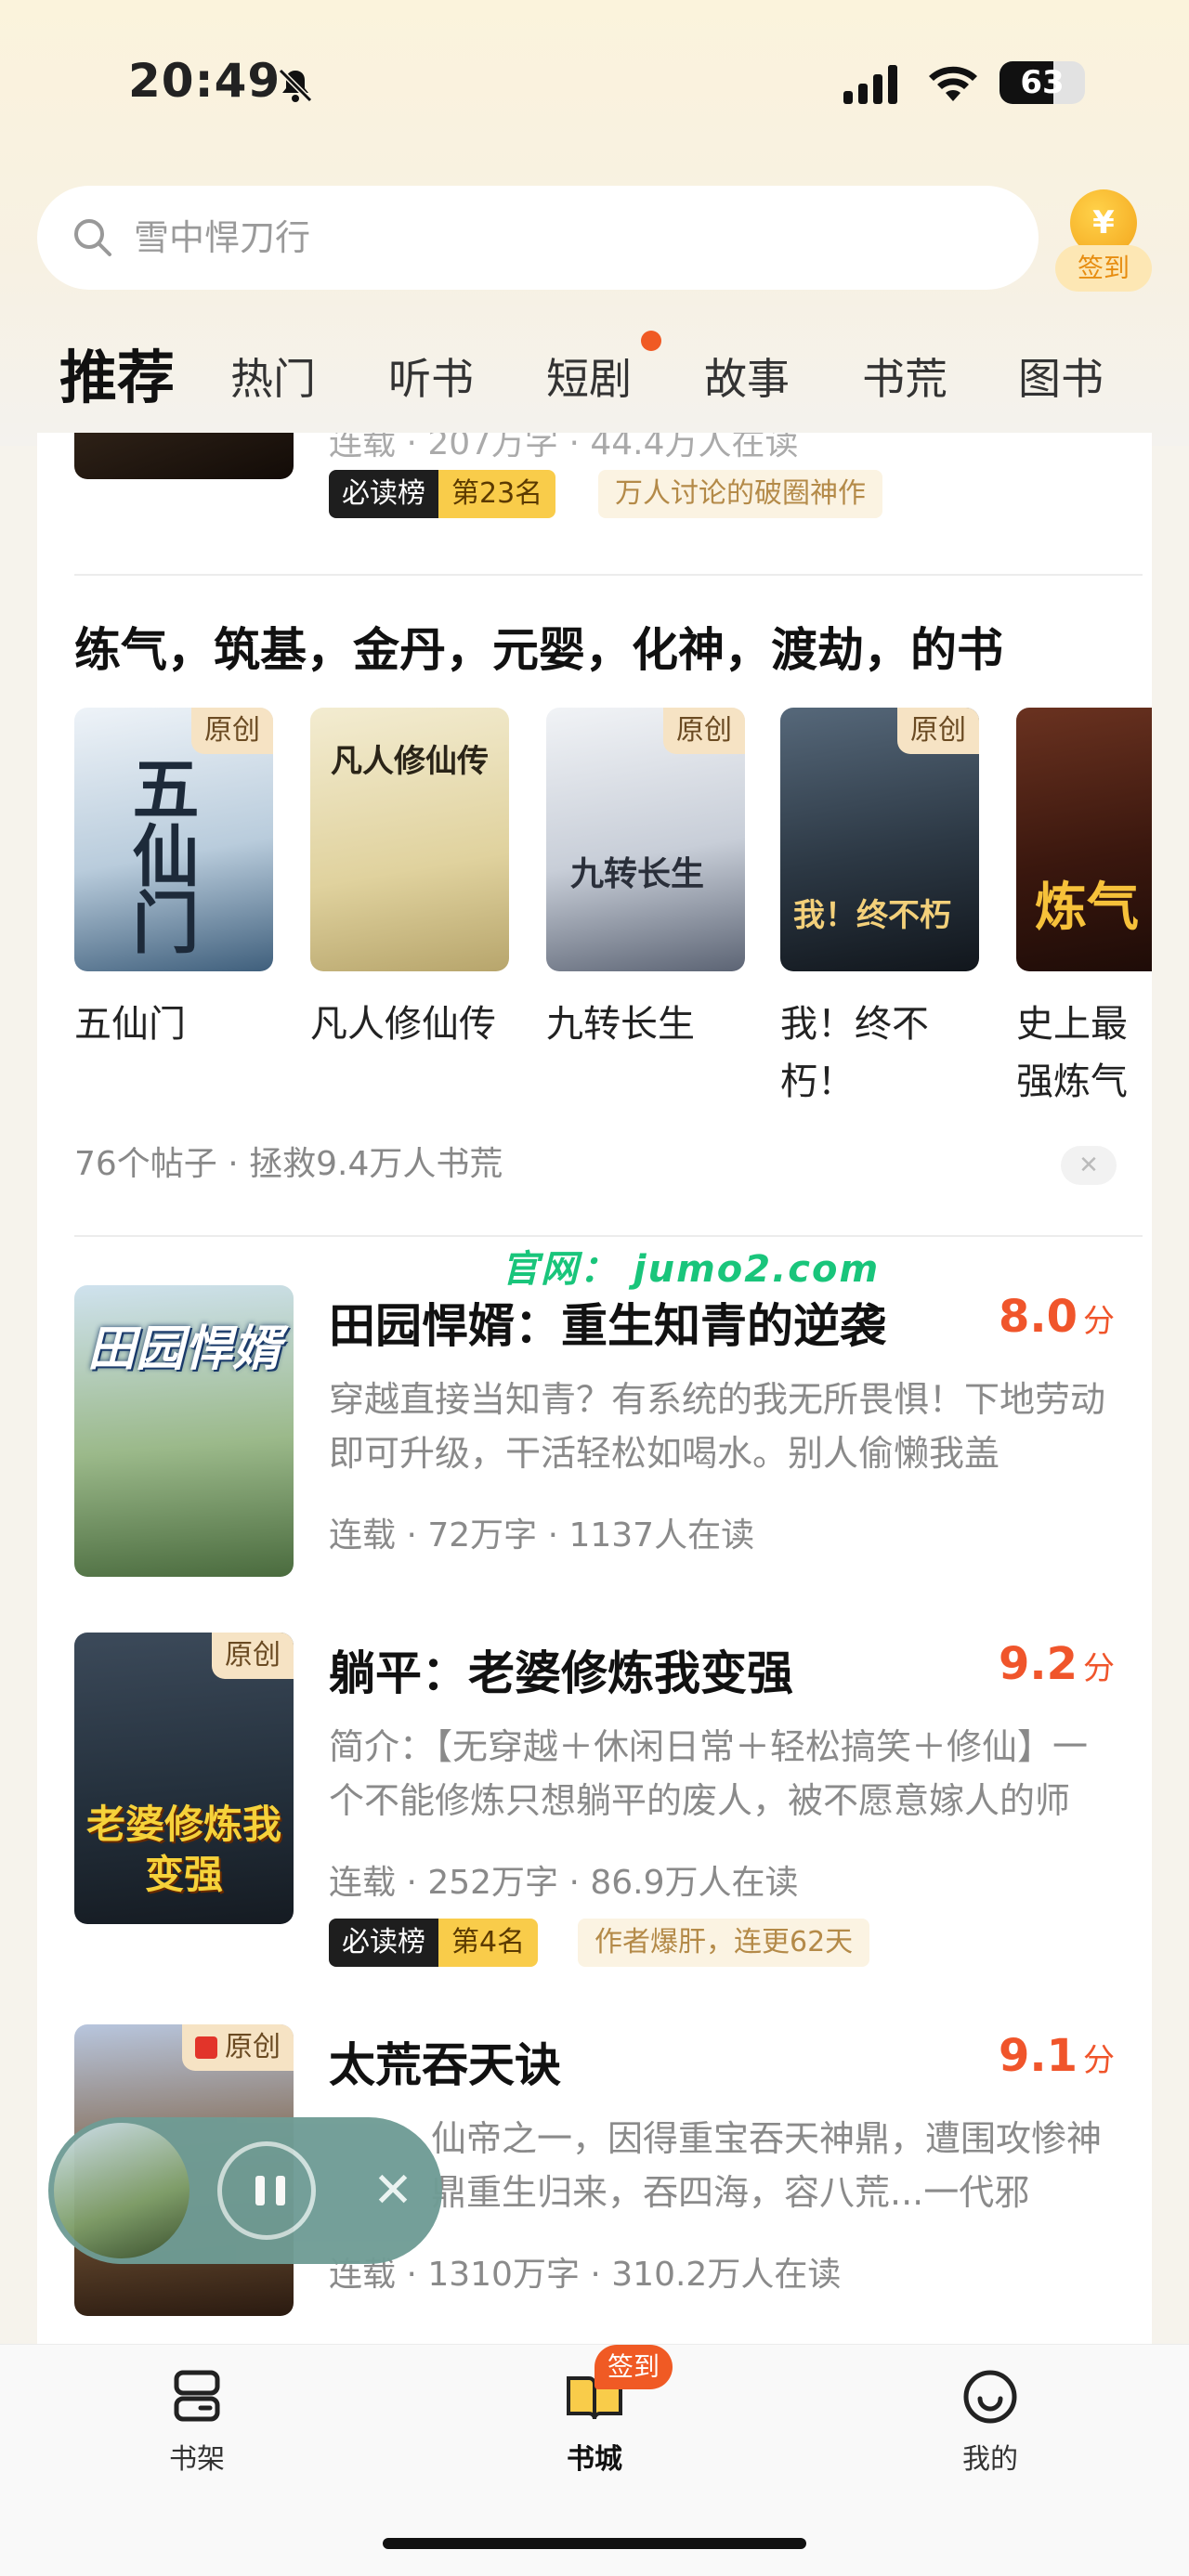 The image size is (1189, 2576). What do you see at coordinates (173, 1024) in the screenshot?
I see `book-name: 五仙门` at bounding box center [173, 1024].